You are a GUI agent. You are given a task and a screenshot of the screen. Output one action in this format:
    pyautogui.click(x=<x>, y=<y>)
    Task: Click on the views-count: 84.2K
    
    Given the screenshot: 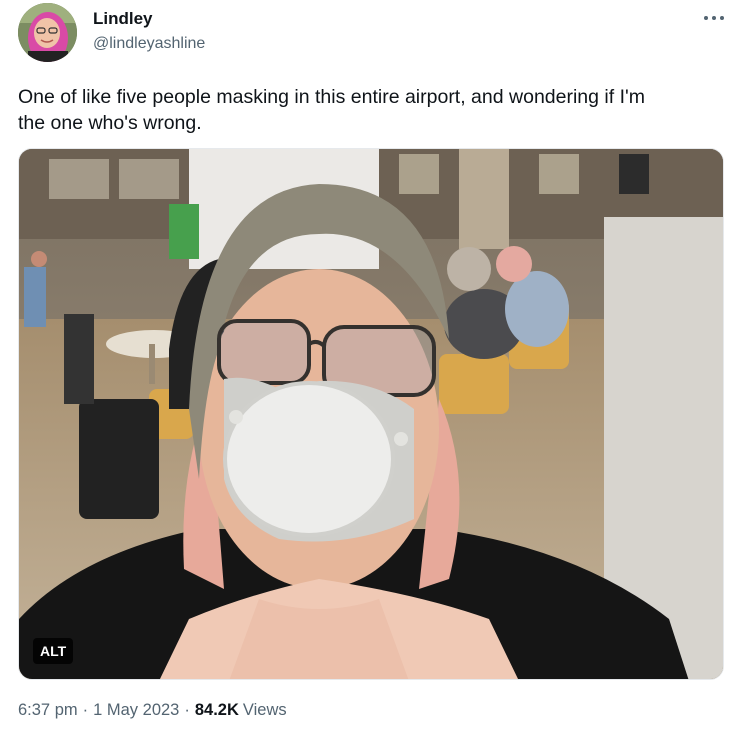 What is the action you would take?
    pyautogui.click(x=217, y=710)
    